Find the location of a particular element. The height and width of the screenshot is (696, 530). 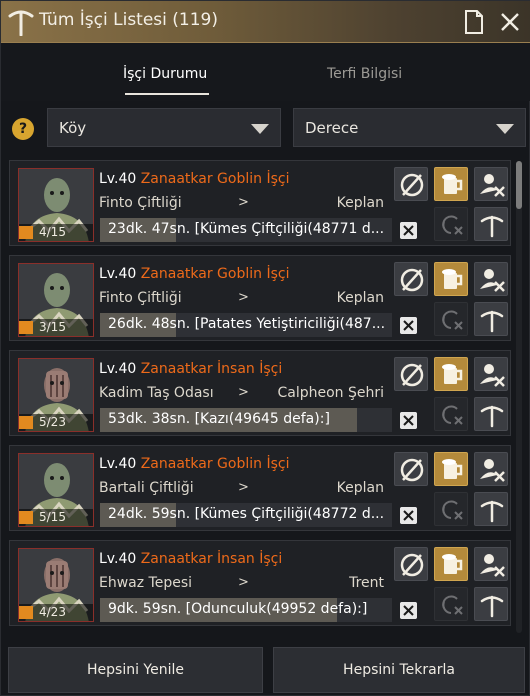

tab-bar: İşçi Durumu Terfi Bilgisi is located at coordinates (265, 72).